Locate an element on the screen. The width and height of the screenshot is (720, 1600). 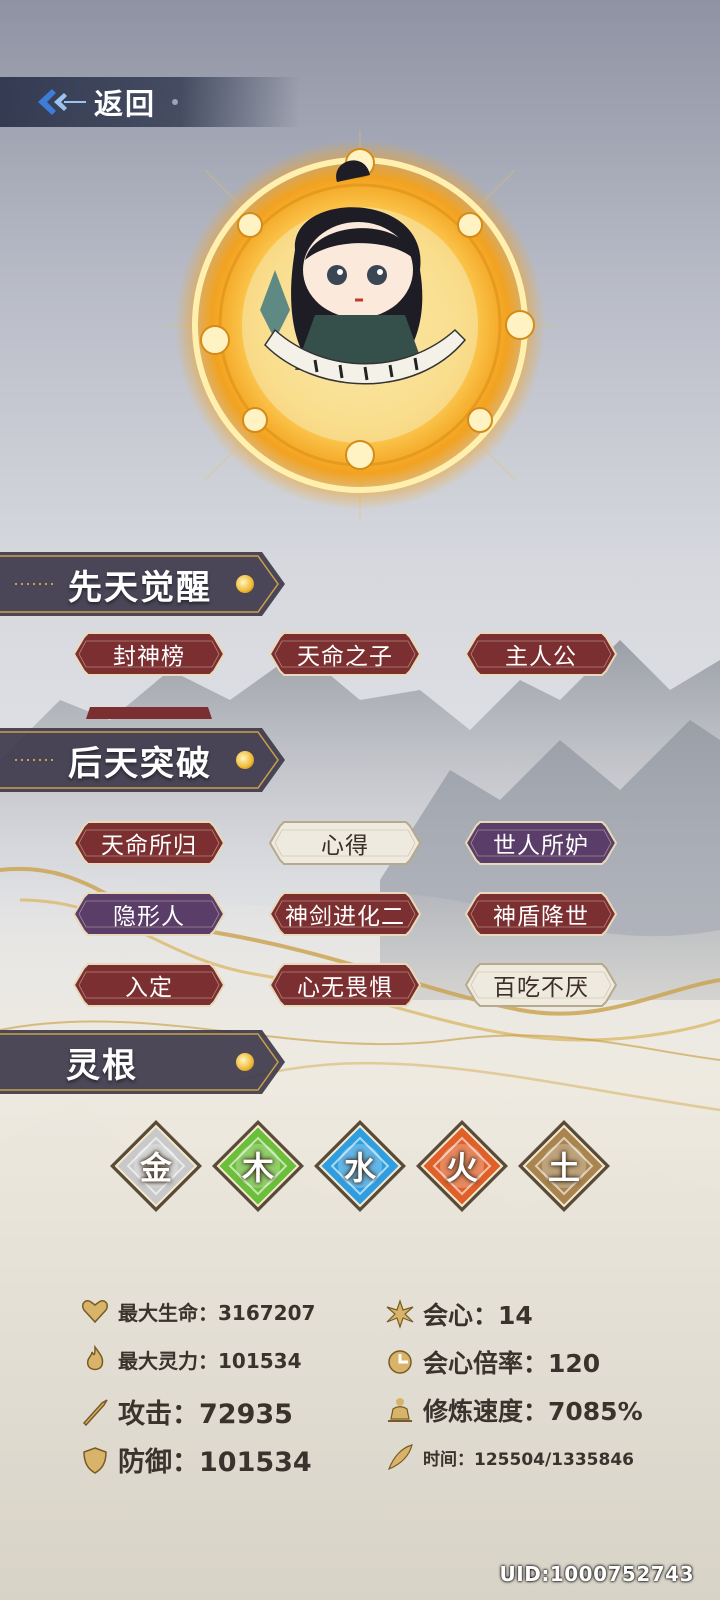
tag-label: 神剑进化二 is located at coordinates (345, 917).